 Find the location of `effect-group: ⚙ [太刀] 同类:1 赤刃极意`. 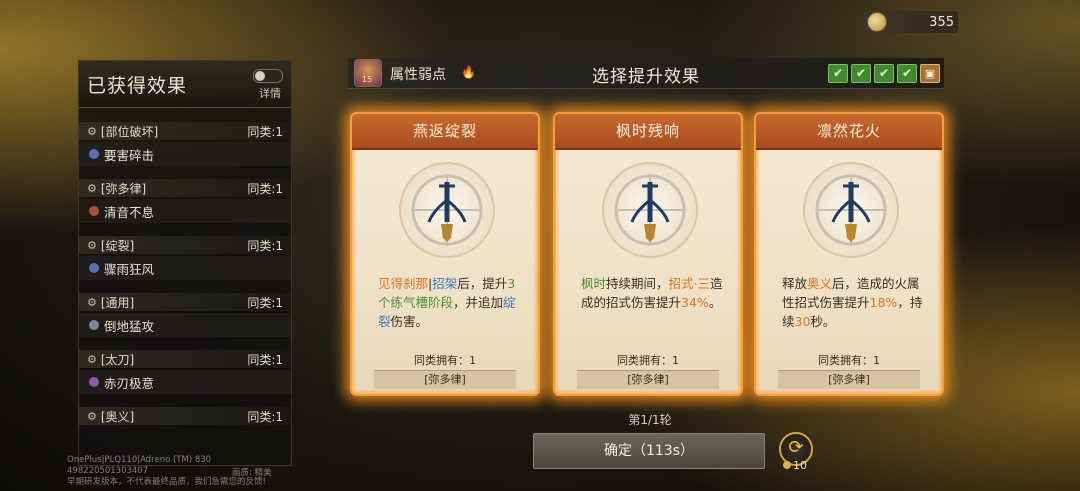

effect-group: ⚙ [太刀] 同类:1 赤刃极意 is located at coordinates (185, 372).